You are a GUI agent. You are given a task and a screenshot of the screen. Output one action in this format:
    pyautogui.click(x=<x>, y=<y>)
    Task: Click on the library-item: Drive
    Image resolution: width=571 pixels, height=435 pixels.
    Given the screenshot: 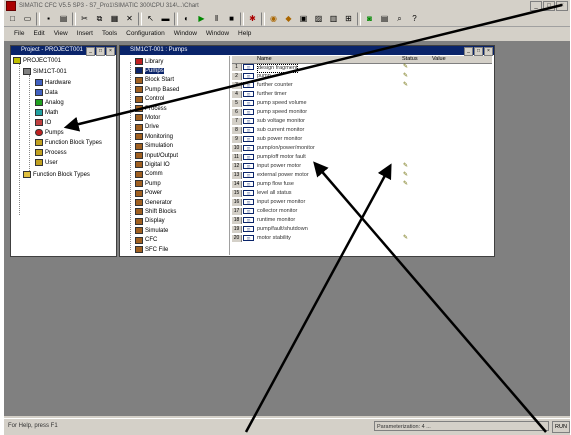 What is the action you would take?
    pyautogui.click(x=147, y=127)
    